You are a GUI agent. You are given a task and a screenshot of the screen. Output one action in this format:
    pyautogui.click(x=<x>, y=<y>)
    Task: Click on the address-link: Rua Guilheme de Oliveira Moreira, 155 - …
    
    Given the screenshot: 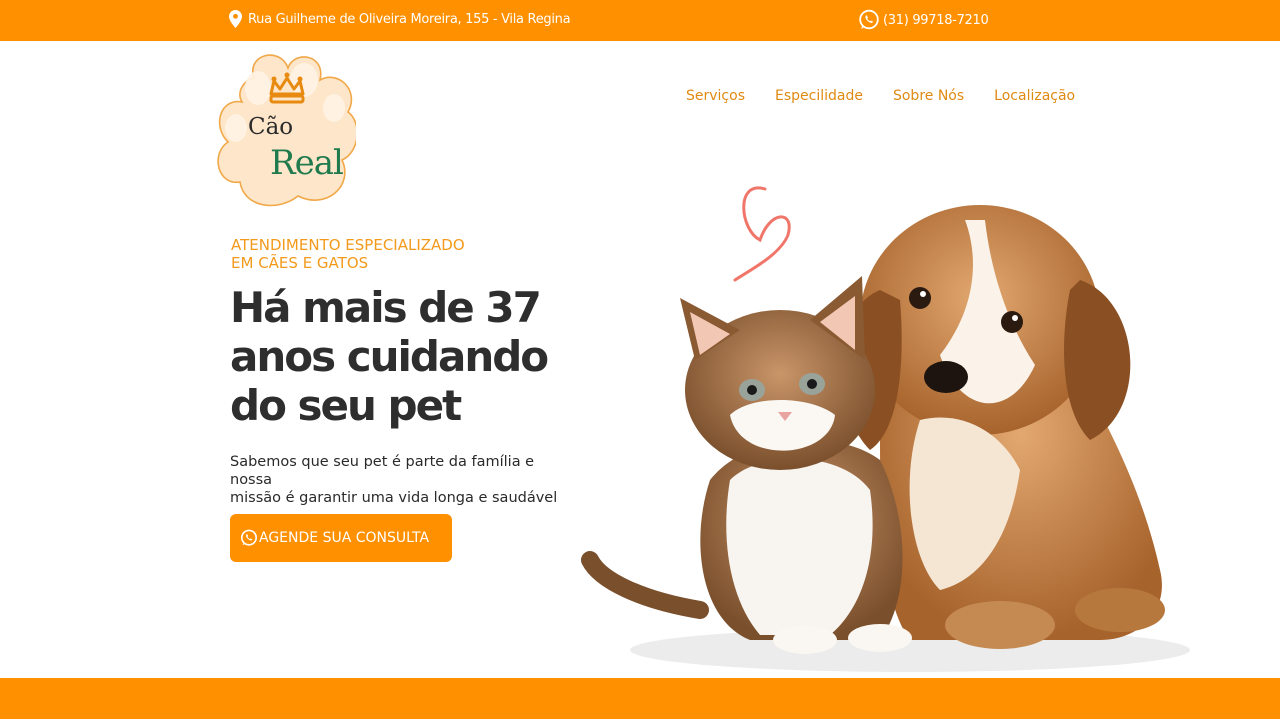 What is the action you would take?
    pyautogui.click(x=400, y=19)
    